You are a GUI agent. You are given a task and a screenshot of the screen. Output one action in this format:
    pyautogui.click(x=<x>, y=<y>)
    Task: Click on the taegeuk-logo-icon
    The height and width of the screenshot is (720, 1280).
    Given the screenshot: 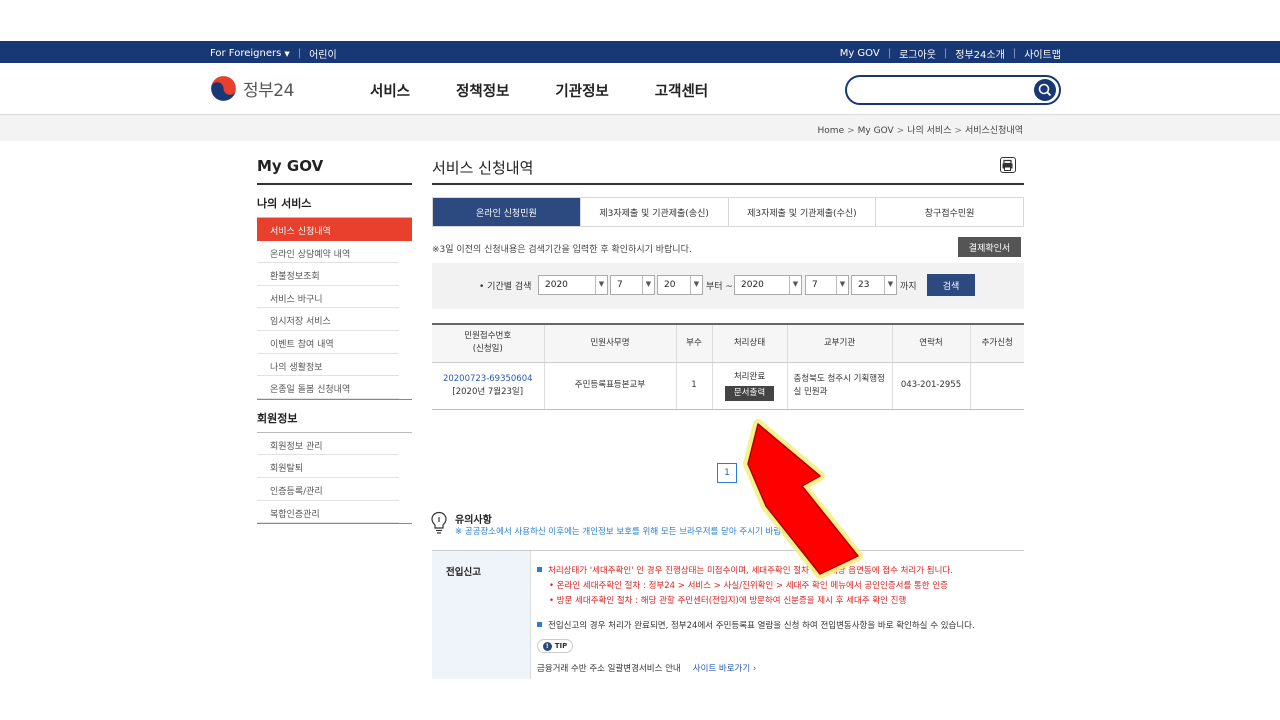 What is the action you would take?
    pyautogui.click(x=223, y=88)
    